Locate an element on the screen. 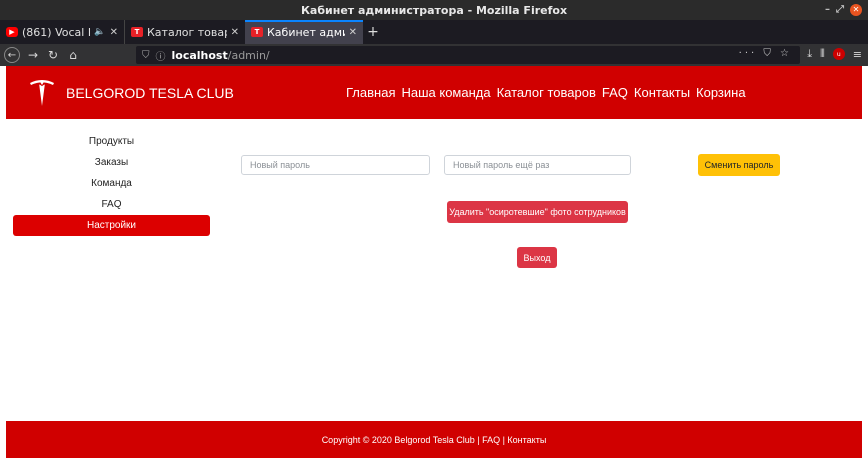  tab-label: Каталог товаров is located at coordinates (187, 32).